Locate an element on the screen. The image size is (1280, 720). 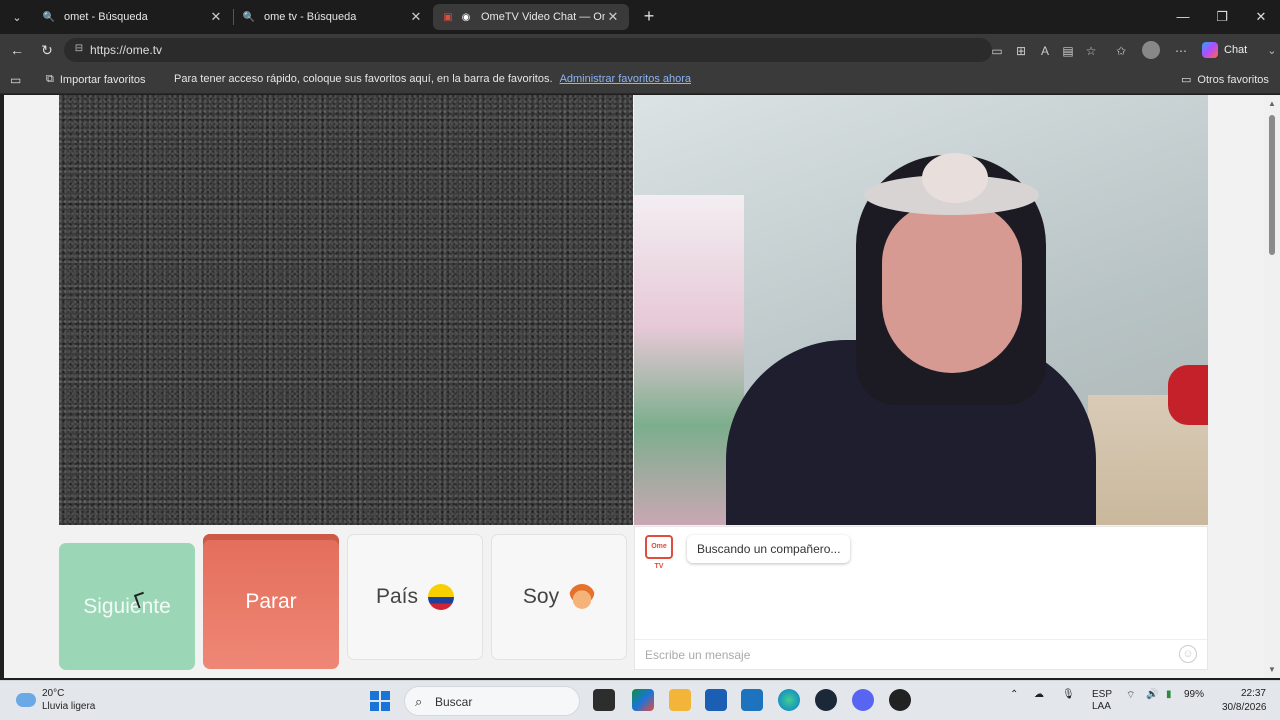
close-window-icon: ✕ is located at coordinates (1261, 17).